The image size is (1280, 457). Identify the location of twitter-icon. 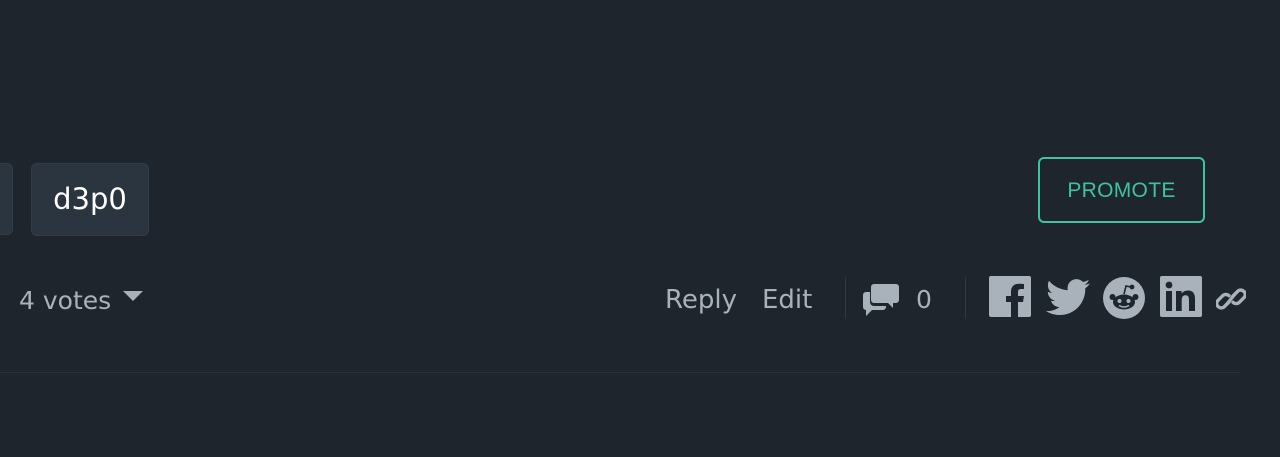
(1068, 297).